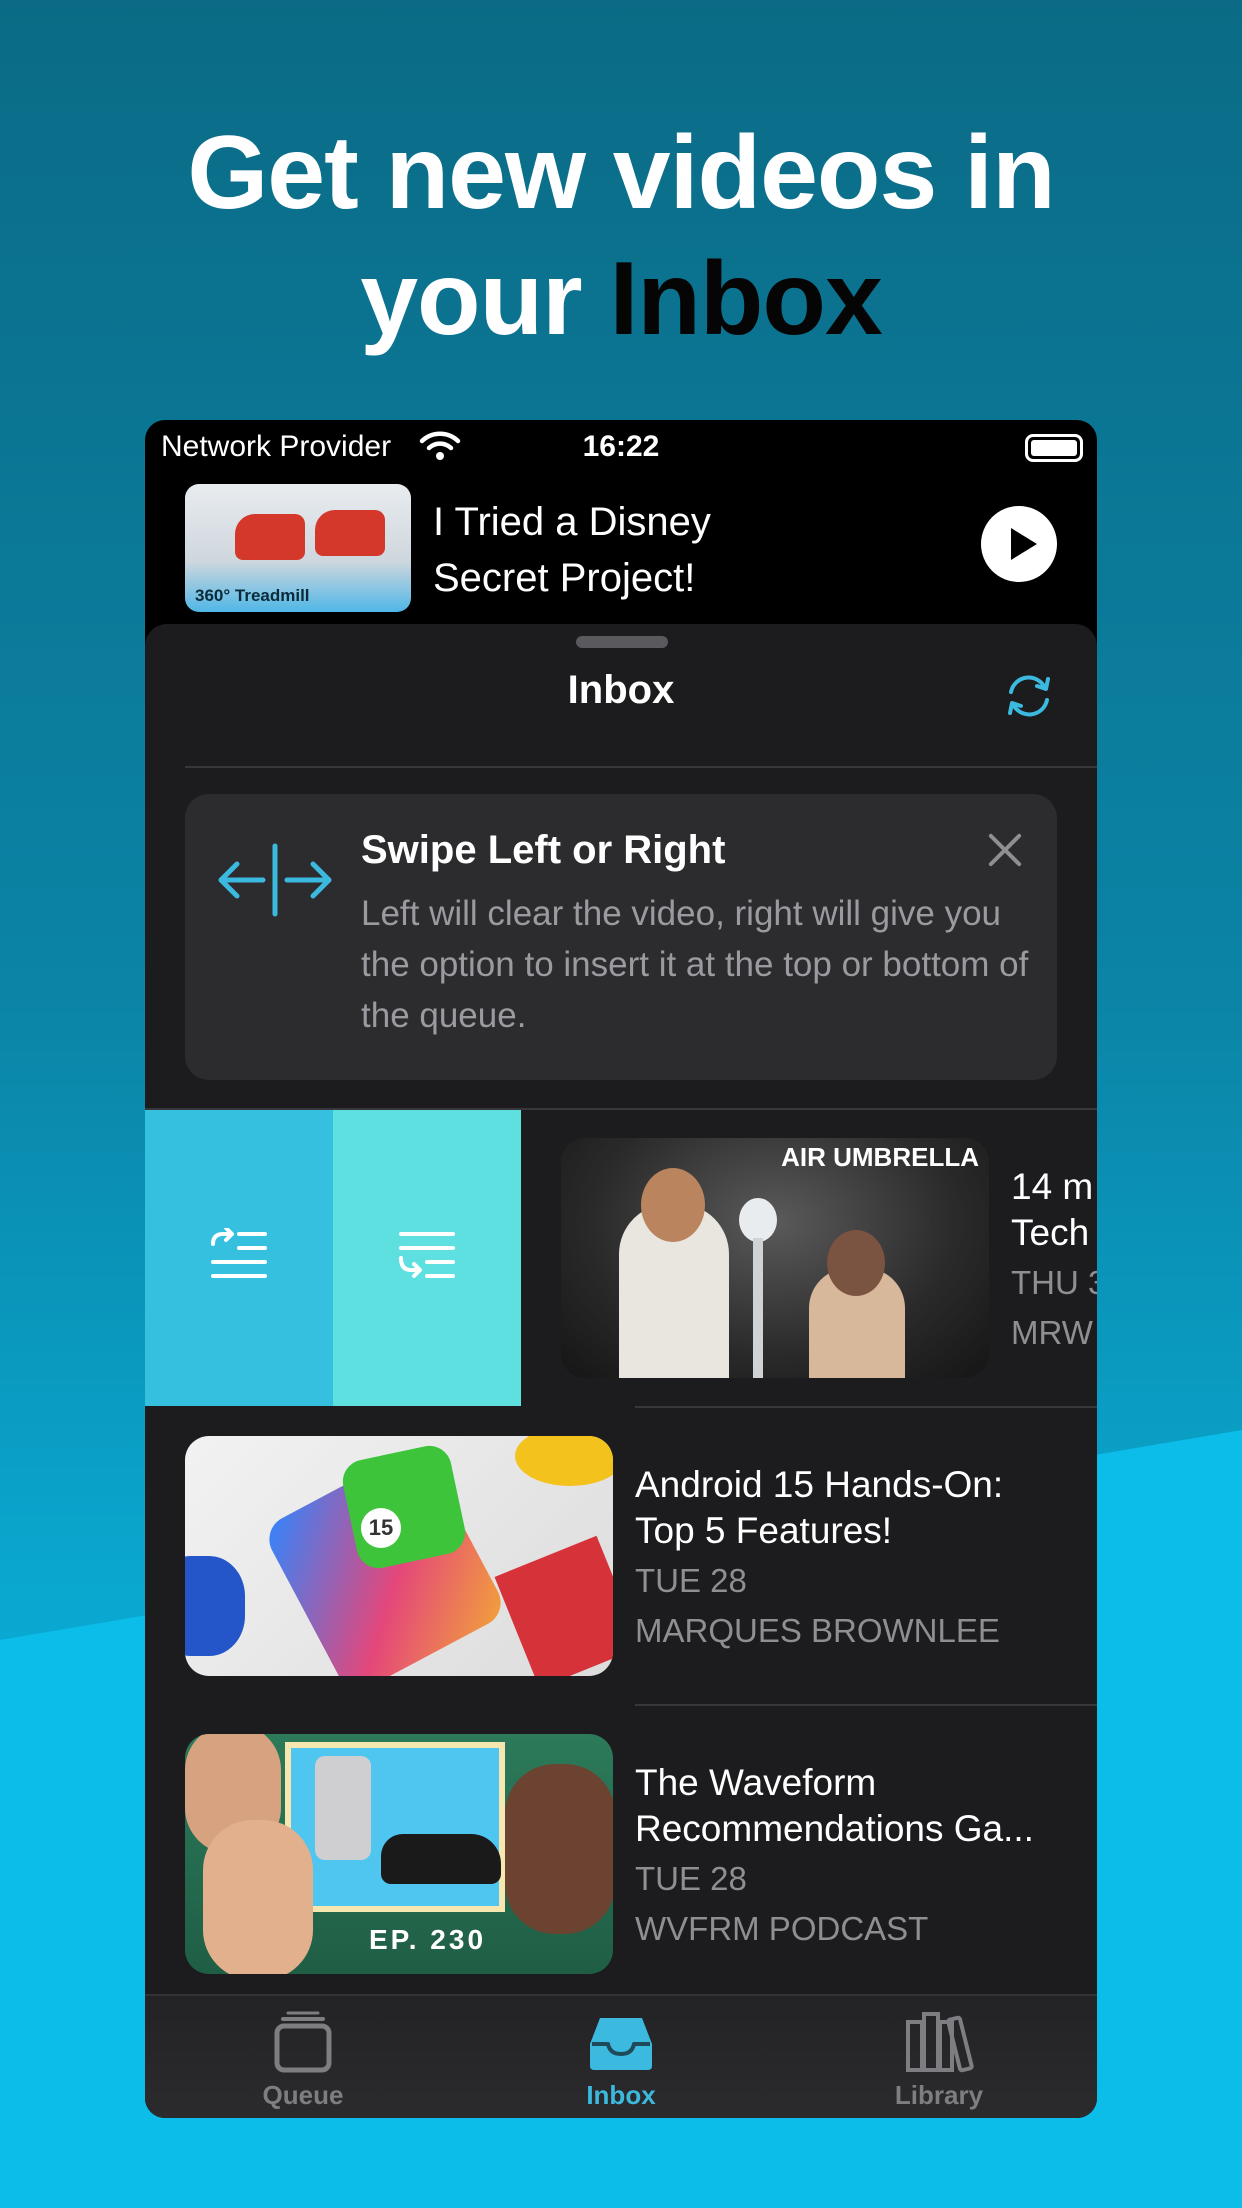 This screenshot has height=2208, width=1242. I want to click on android-badge-shape, so click(404, 1507).